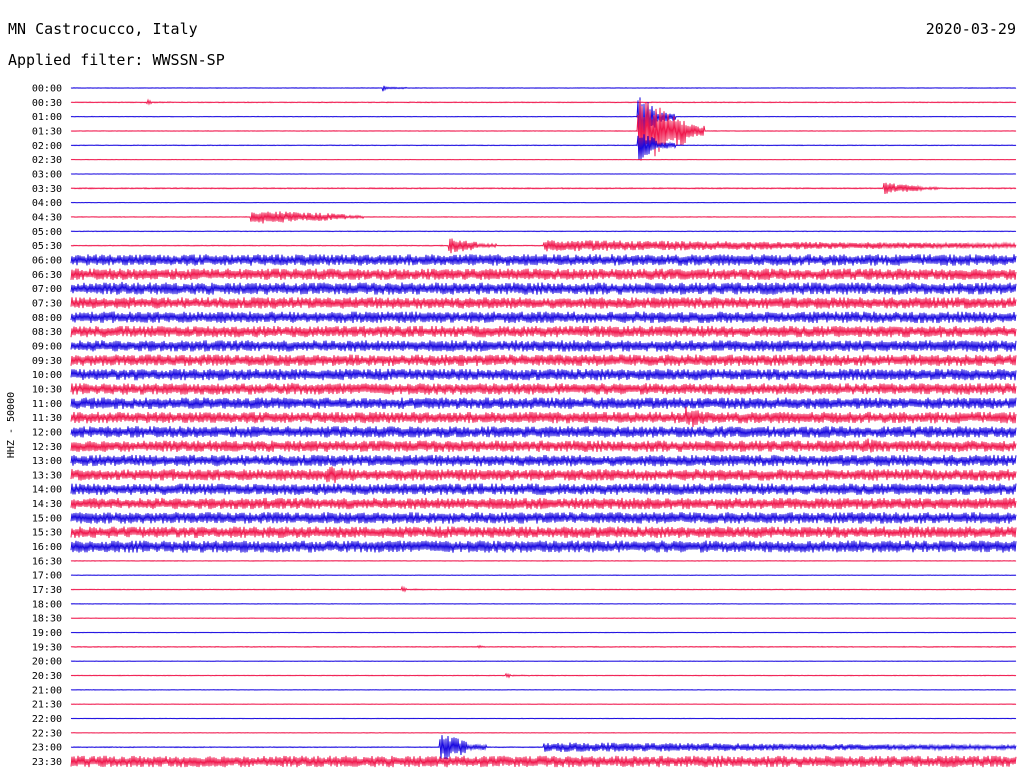 This screenshot has height=780, width=1024. What do you see at coordinates (47, 361) in the screenshot?
I see `tick-label: 09:30` at bounding box center [47, 361].